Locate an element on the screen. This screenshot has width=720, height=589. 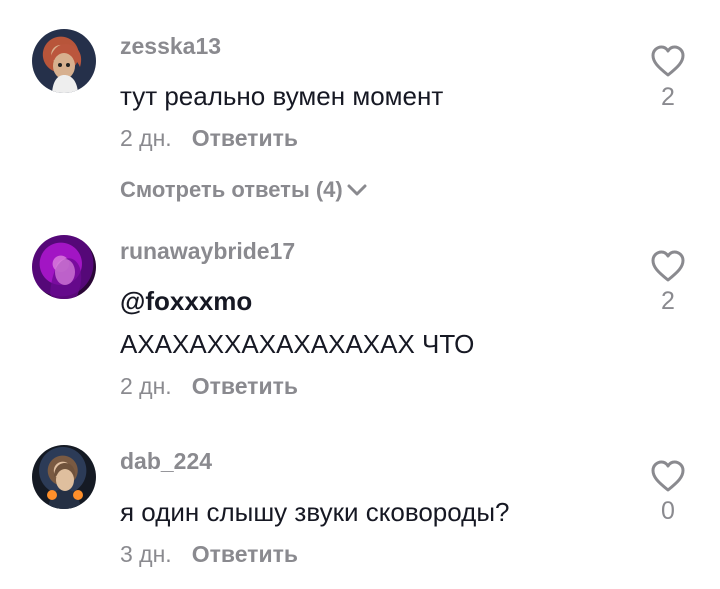
comment-username: dab_224 is located at coordinates (166, 461).